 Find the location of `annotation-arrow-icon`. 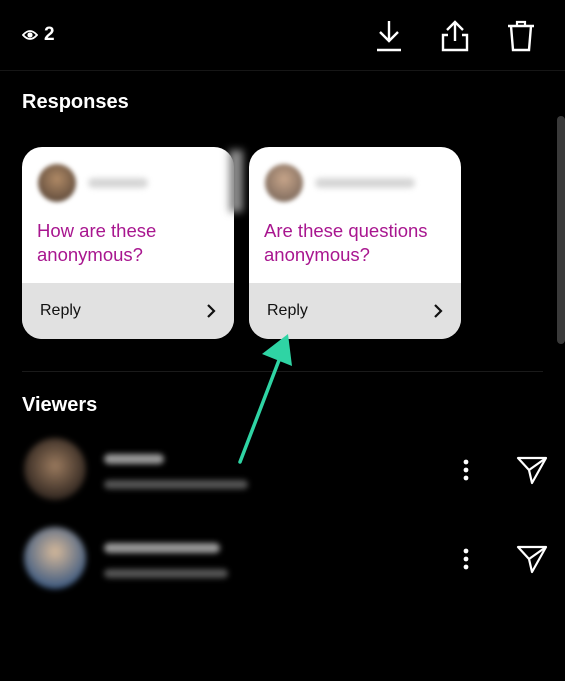

annotation-arrow-icon is located at coordinates (265, 399).